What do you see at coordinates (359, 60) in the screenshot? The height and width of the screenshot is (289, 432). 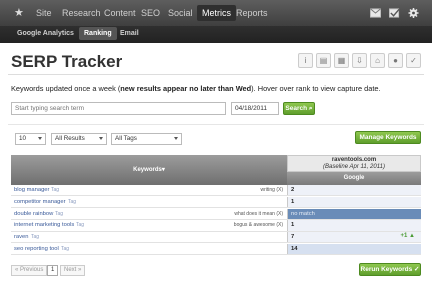 I see `download-icon: ⇩` at bounding box center [359, 60].